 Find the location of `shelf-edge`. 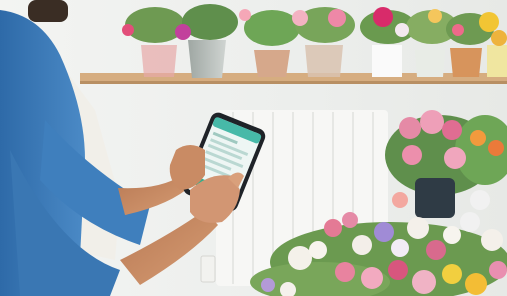

shelf-edge is located at coordinates (293, 82).